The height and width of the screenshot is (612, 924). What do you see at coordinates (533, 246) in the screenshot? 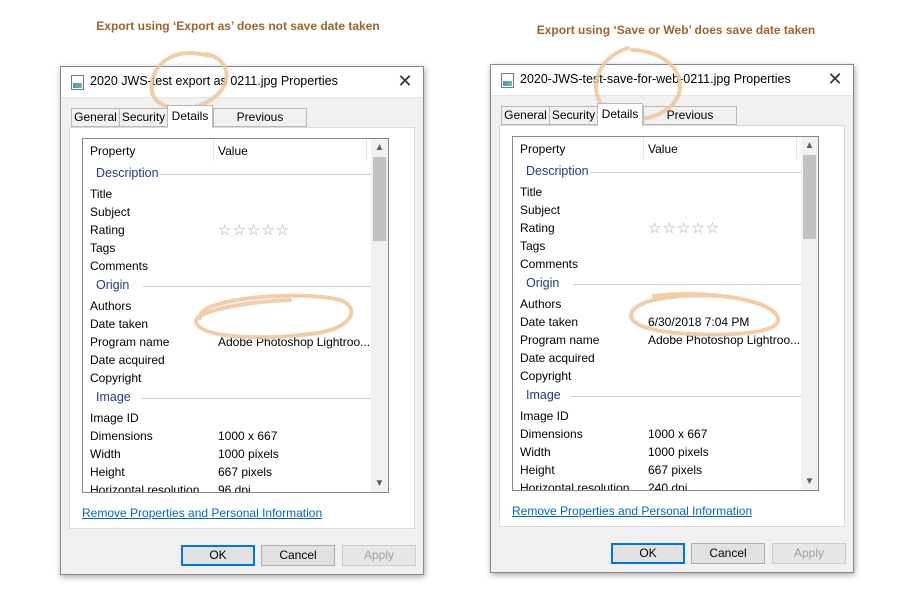
I see `property-label: Tags` at bounding box center [533, 246].